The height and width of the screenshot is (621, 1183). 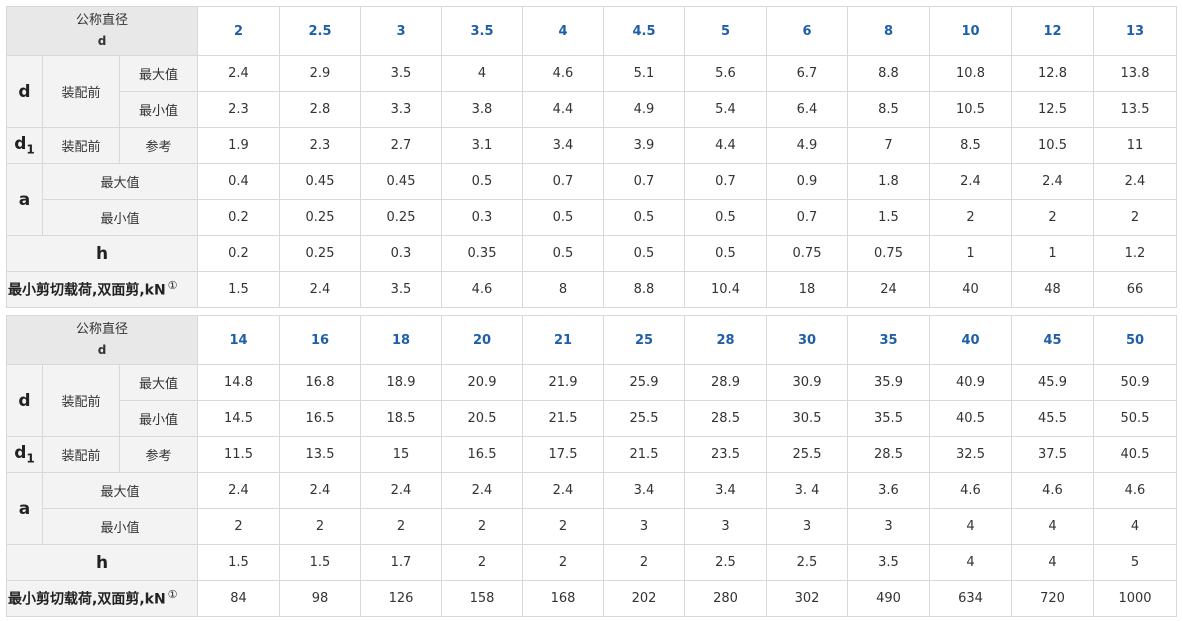 I want to click on value-cell: 12.5, so click(x=1052, y=109).